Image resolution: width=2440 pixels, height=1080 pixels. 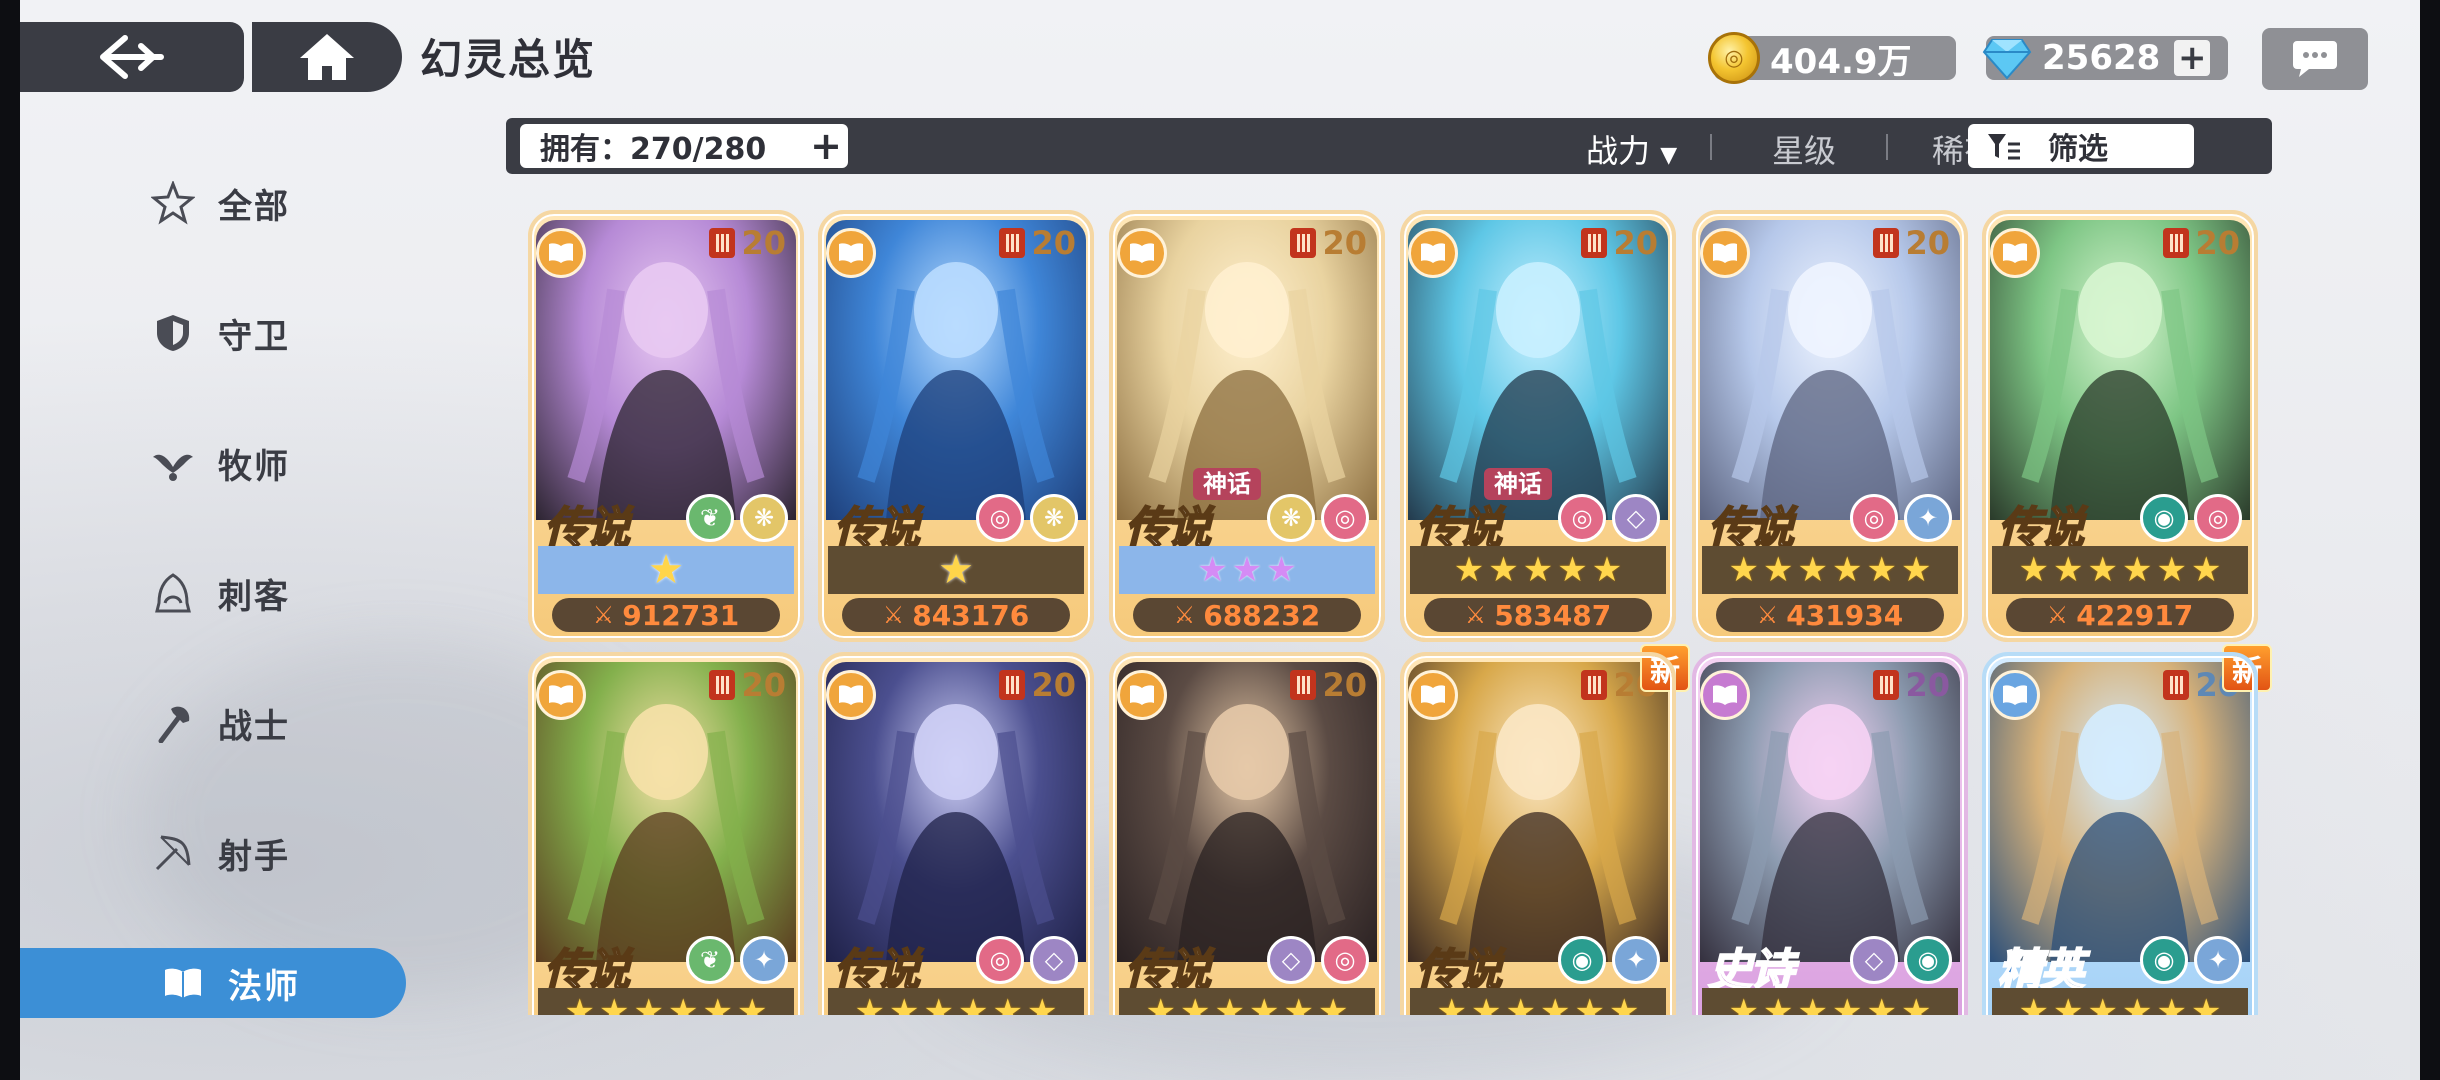 What do you see at coordinates (2007, 59) in the screenshot?
I see `gem-icon` at bounding box center [2007, 59].